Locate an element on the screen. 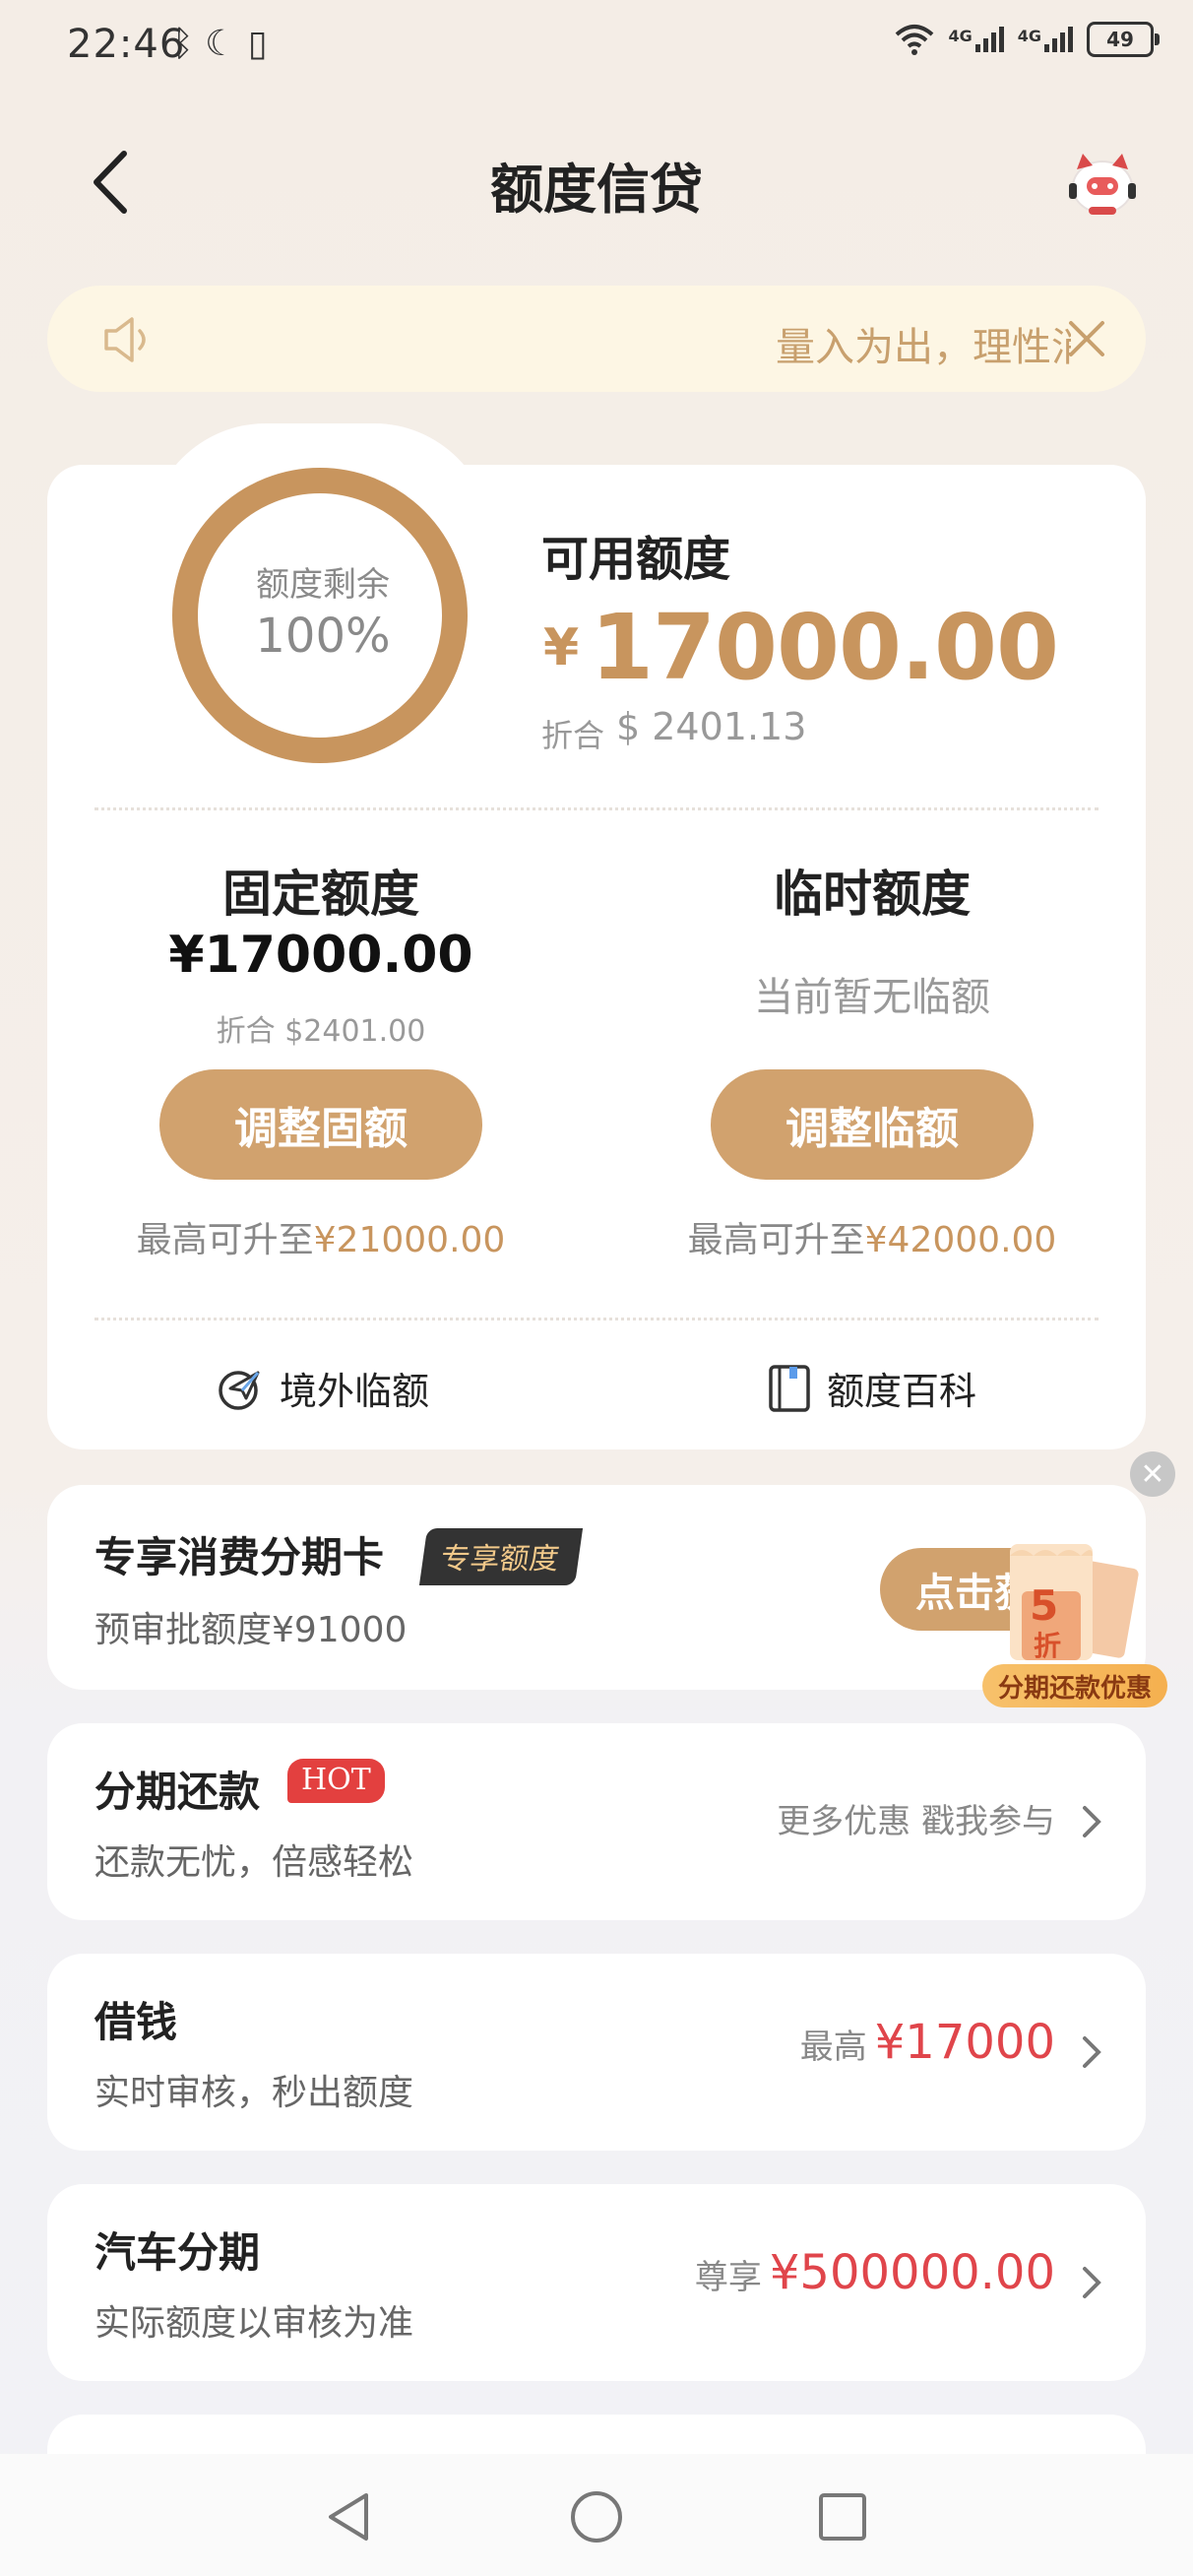 The height and width of the screenshot is (2576, 1193). promo-badge: 分期还款优惠 is located at coordinates (1074, 1685).